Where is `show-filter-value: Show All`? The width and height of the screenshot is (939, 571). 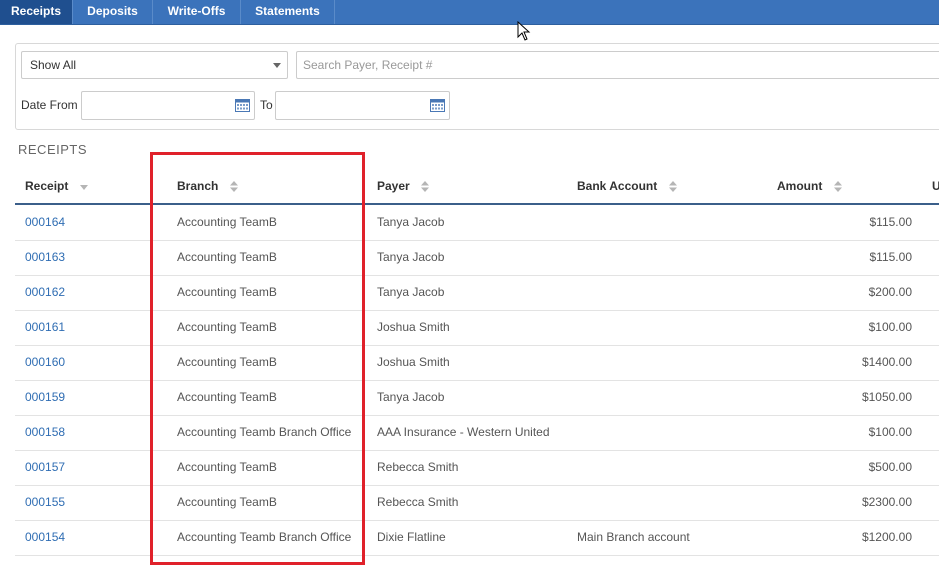 show-filter-value: Show All is located at coordinates (53, 65).